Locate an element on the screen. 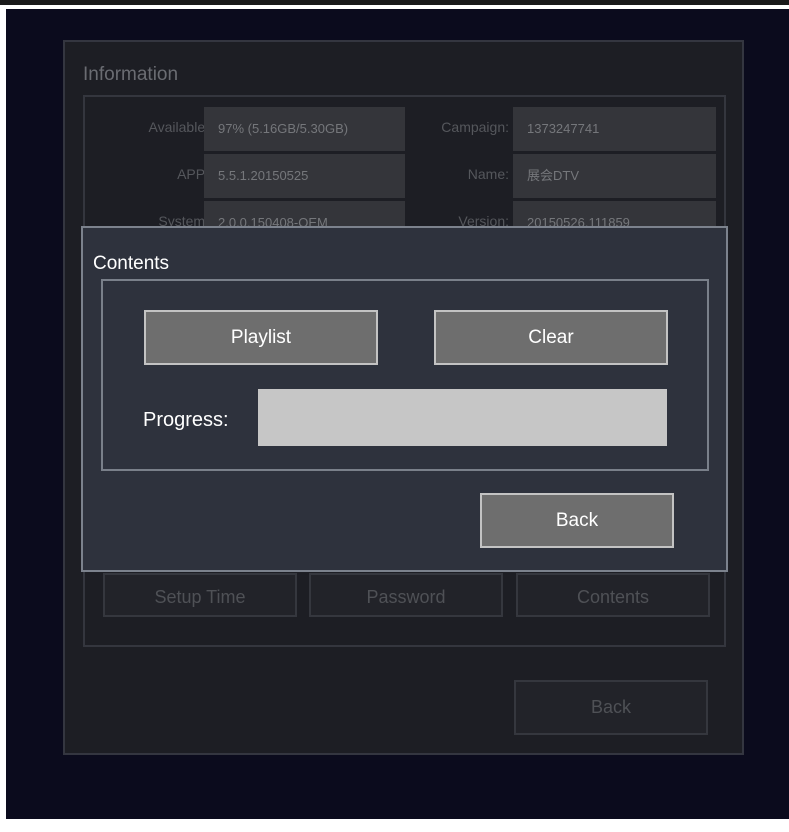 The image size is (789, 832). app-value: 5.5.1.20150525 is located at coordinates (304, 176).